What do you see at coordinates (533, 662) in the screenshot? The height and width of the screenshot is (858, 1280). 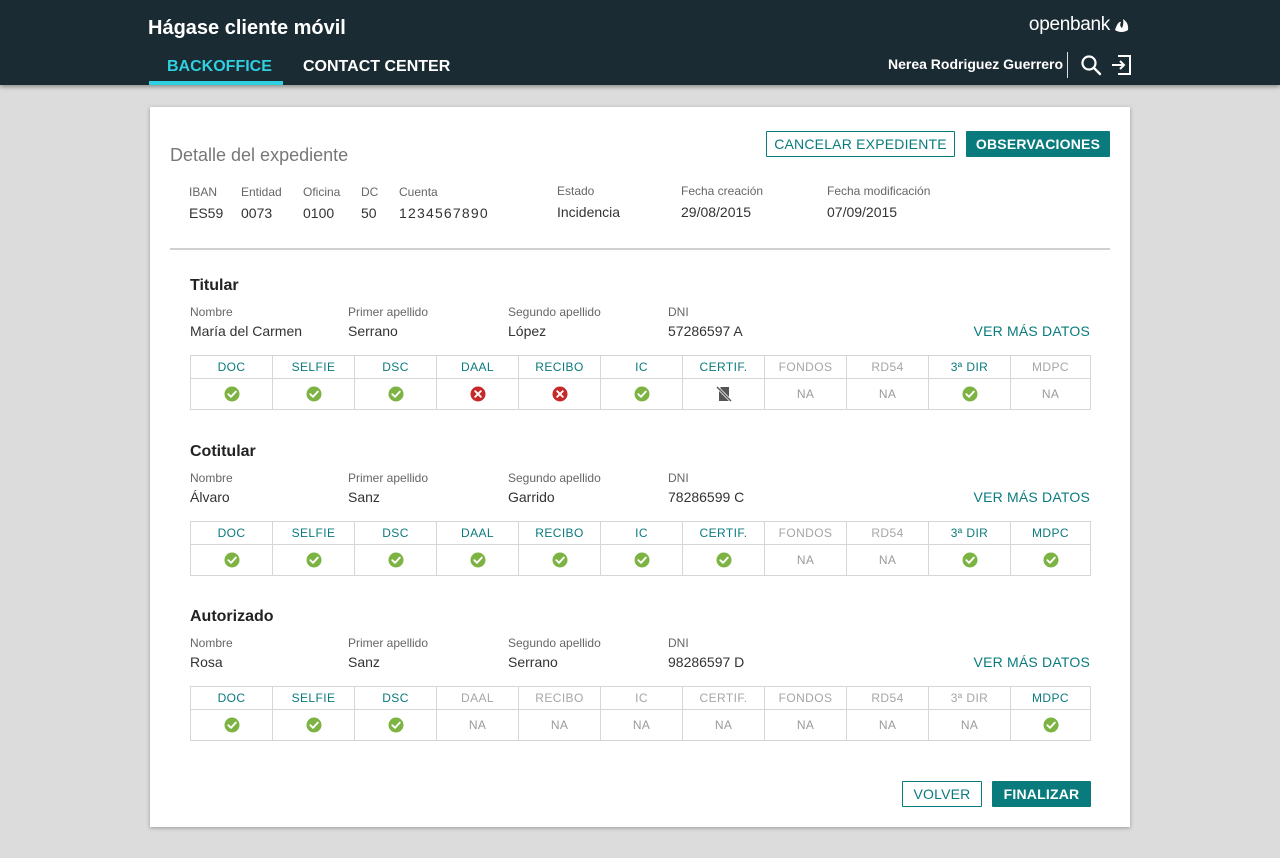 I see `segundo-apellido-value: Serrano` at bounding box center [533, 662].